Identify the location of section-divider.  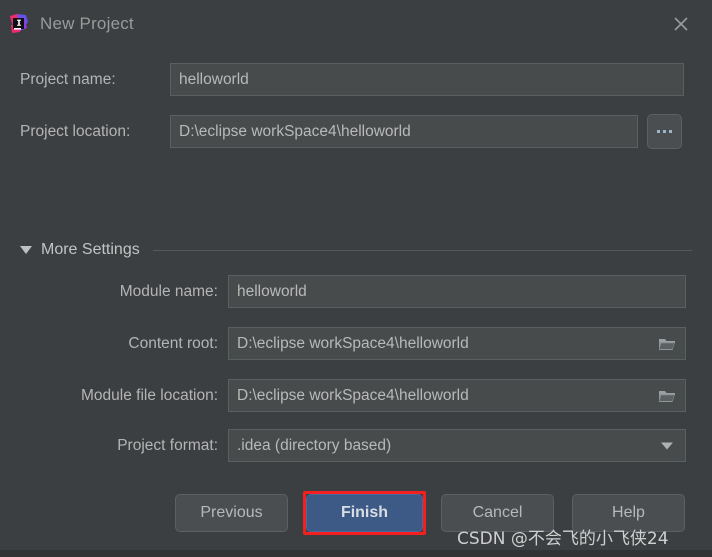
(422, 250).